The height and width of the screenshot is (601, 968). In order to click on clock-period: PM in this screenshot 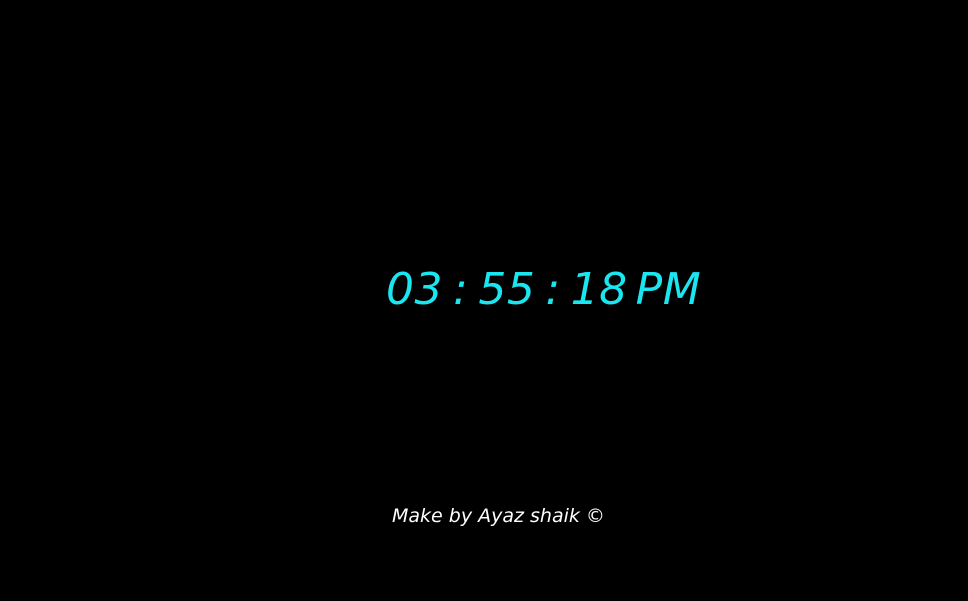, I will do `click(668, 289)`.